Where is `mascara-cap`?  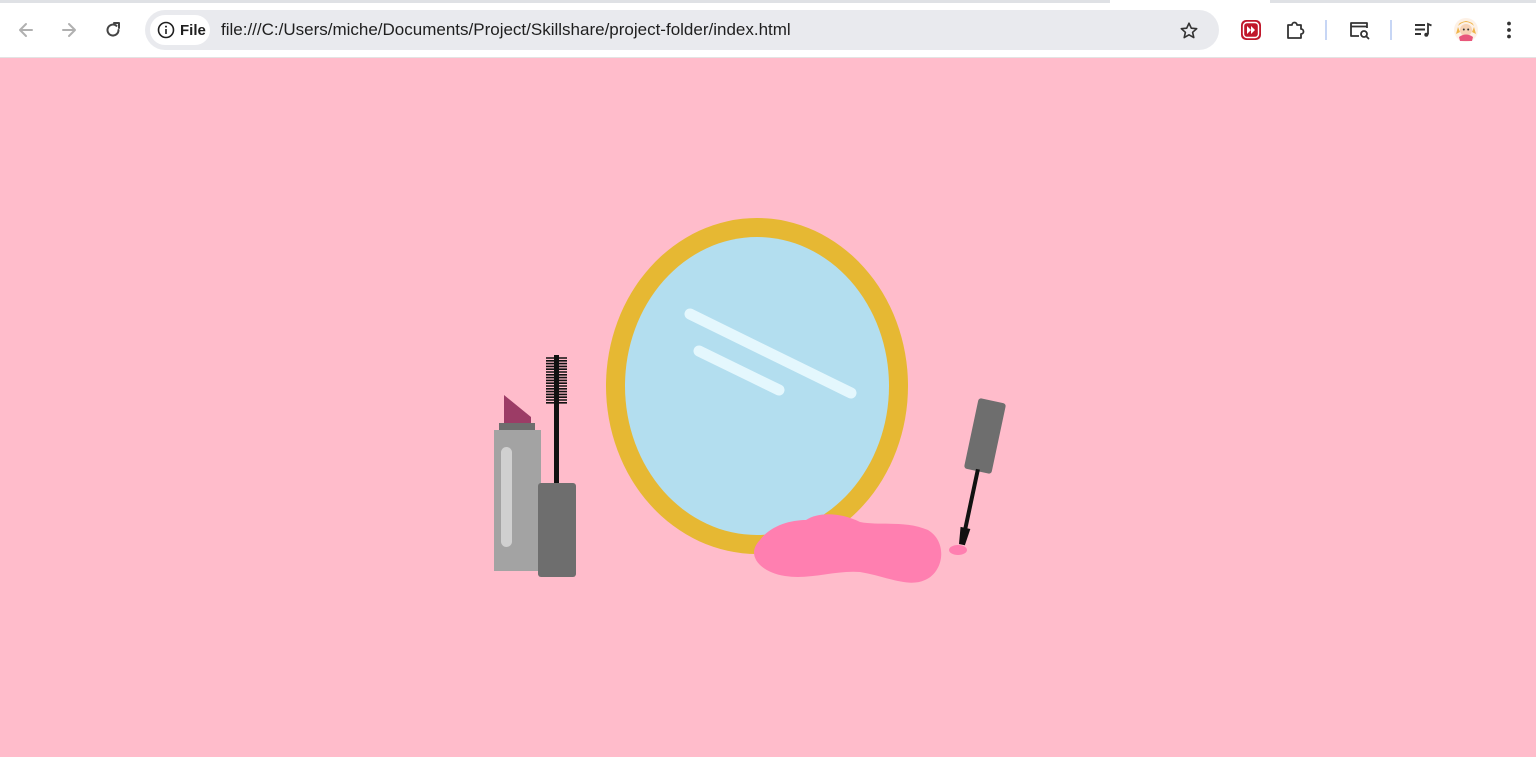 mascara-cap is located at coordinates (557, 530).